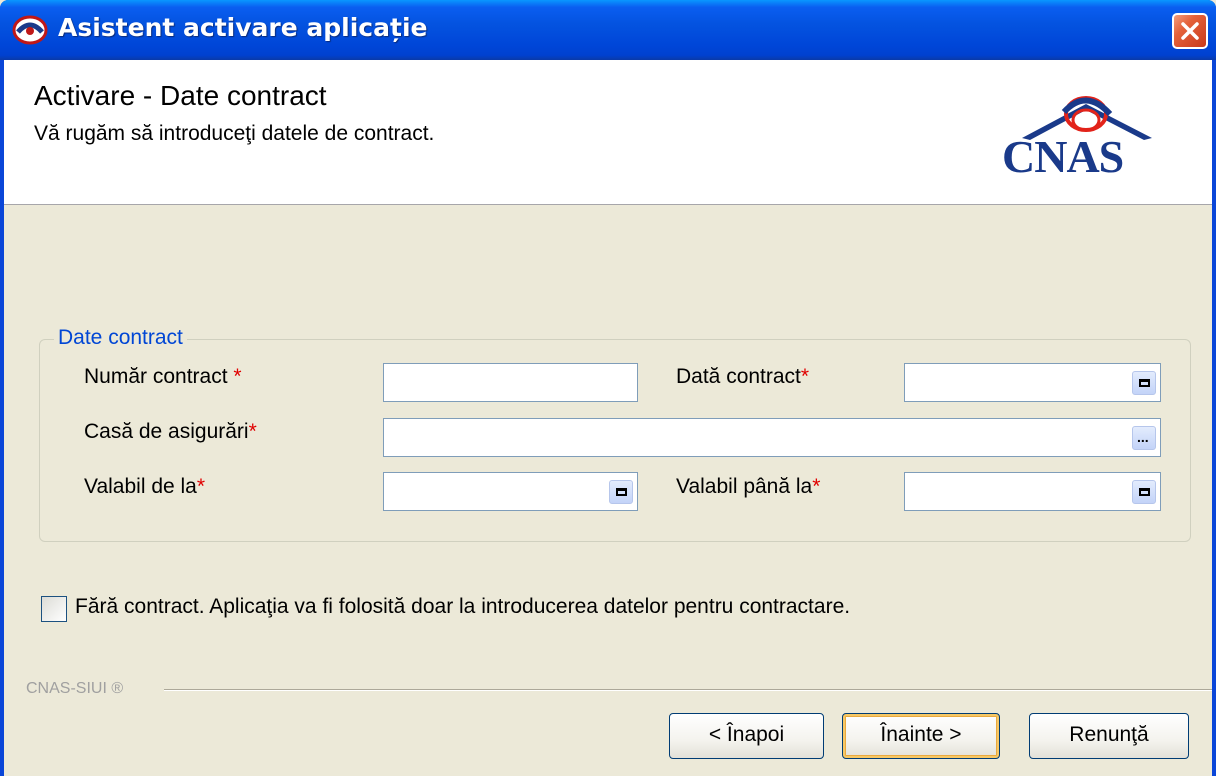 This screenshot has width=1216, height=776. What do you see at coordinates (688, 690) in the screenshot?
I see `footer-divider` at bounding box center [688, 690].